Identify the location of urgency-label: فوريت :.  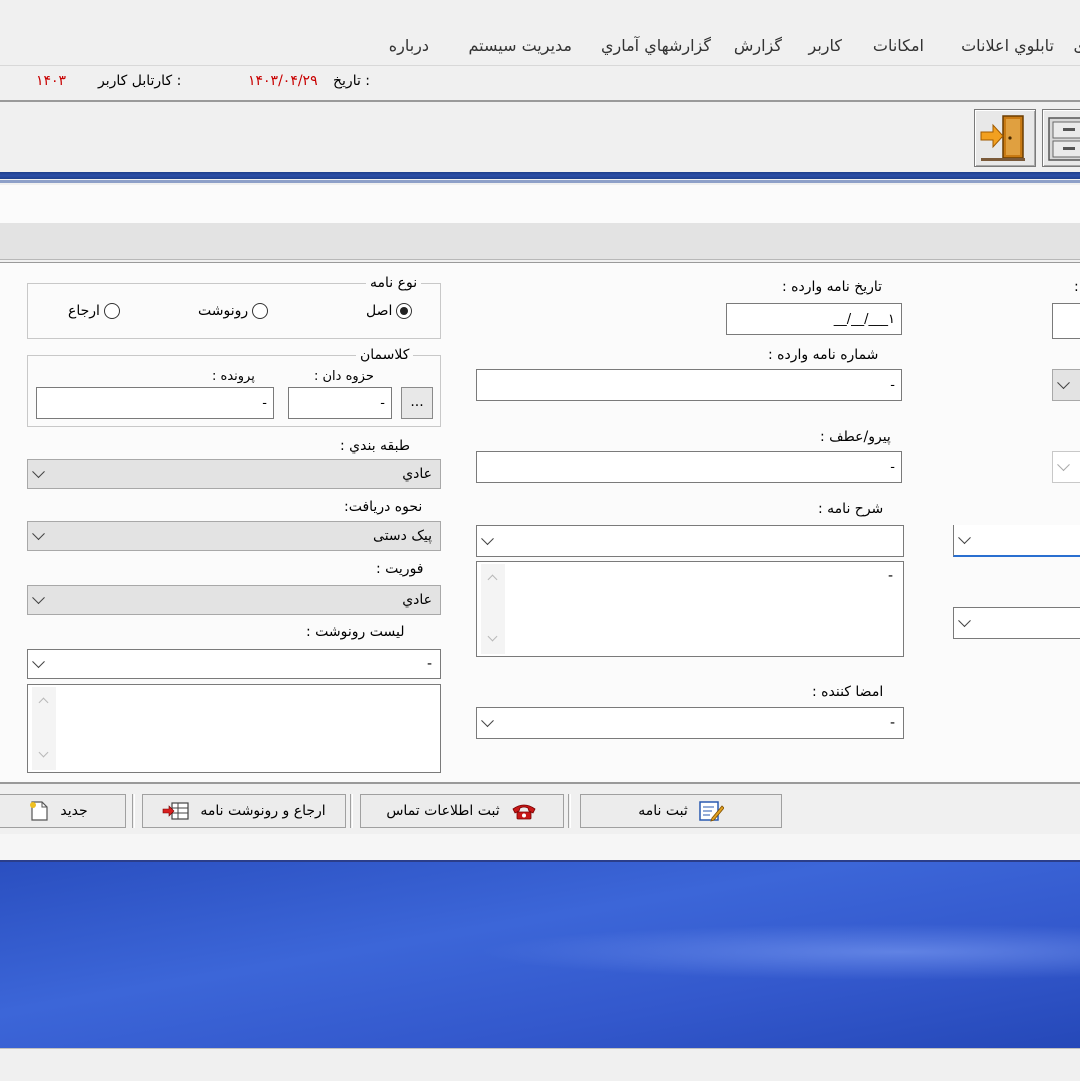
(400, 569).